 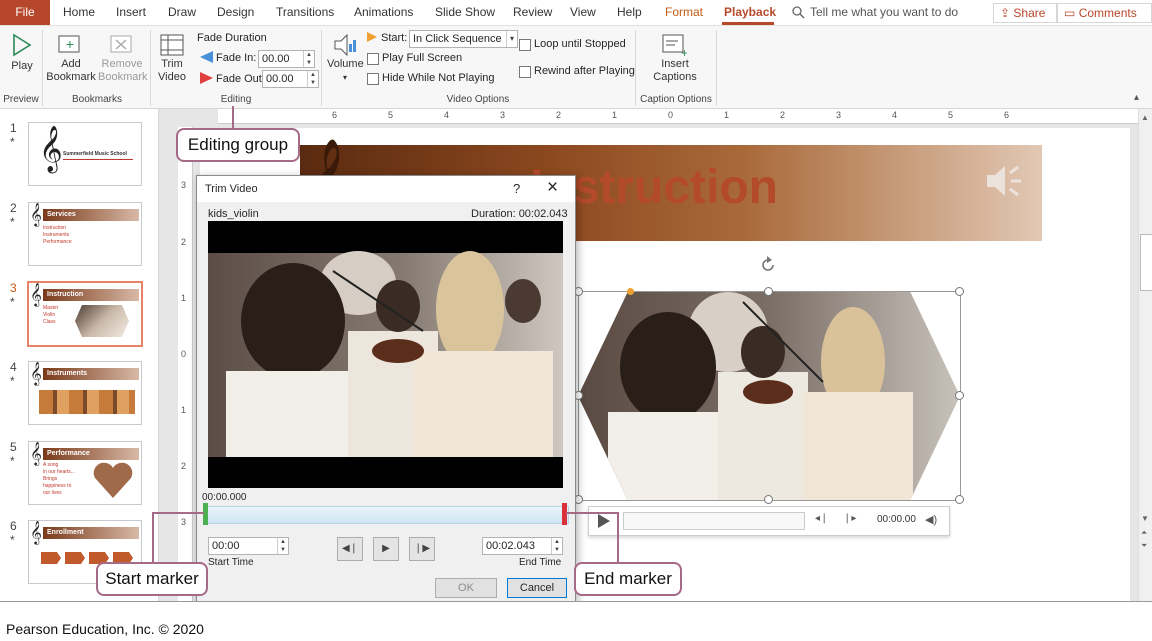 What do you see at coordinates (127, 45) in the screenshot?
I see `remove-bookmark-icon` at bounding box center [127, 45].